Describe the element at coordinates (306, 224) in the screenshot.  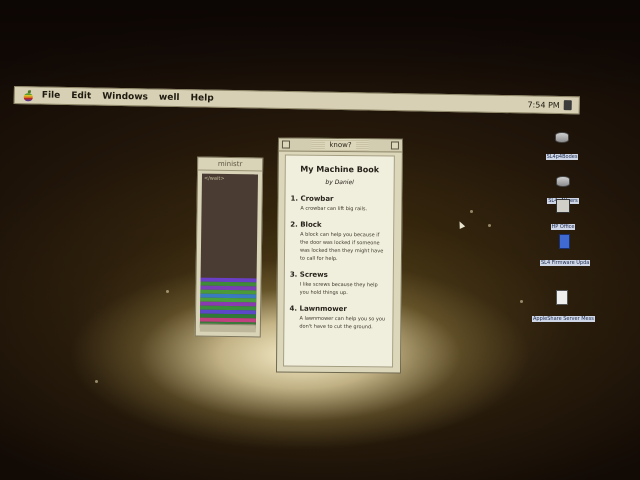
I see `entry-heading: 2. Block` at that location.